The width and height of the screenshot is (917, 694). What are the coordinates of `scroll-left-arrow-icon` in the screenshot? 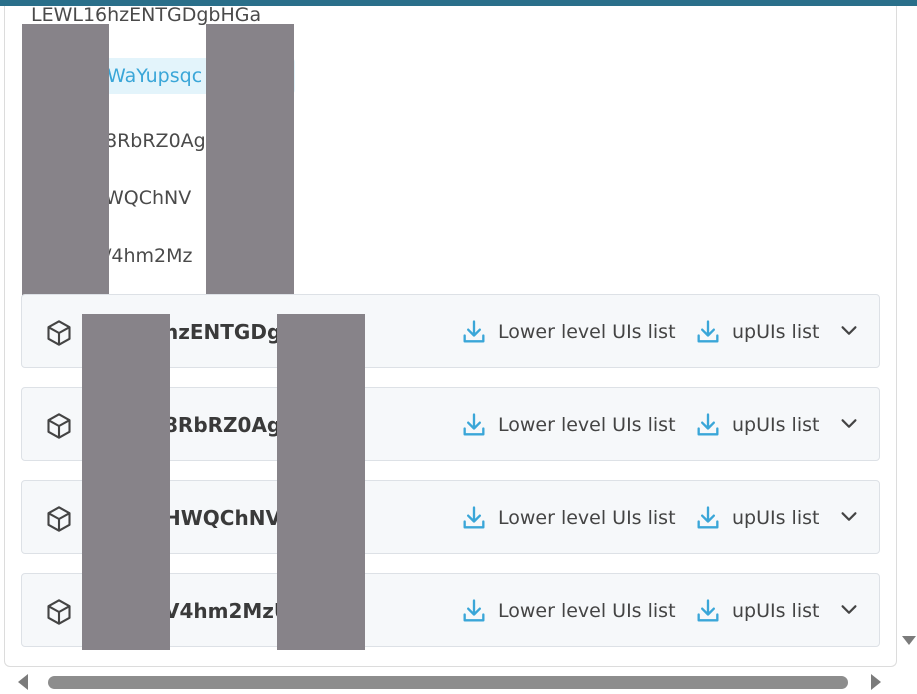 It's located at (23, 682).